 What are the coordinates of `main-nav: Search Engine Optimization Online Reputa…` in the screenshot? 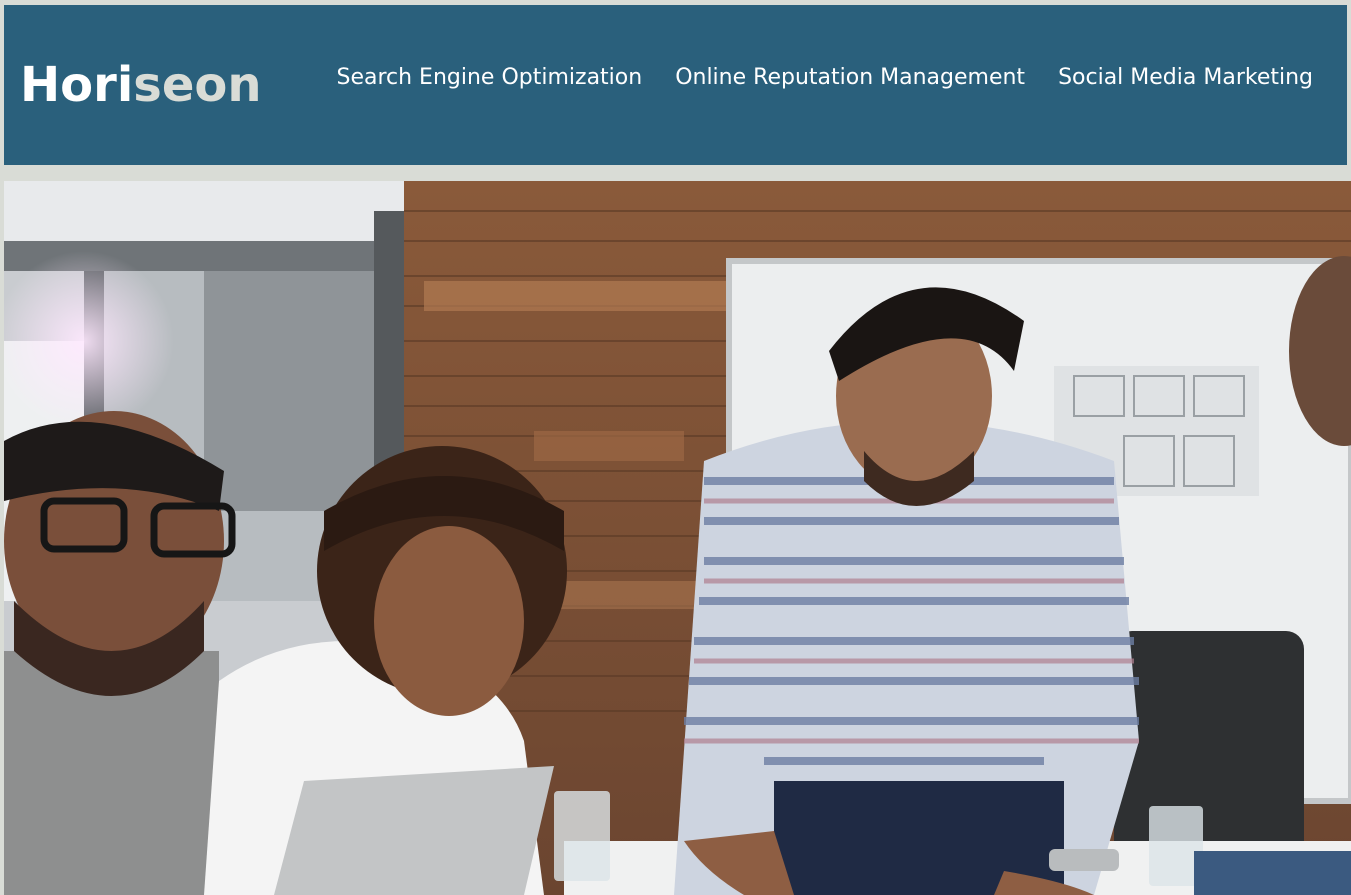 It's located at (824, 78).